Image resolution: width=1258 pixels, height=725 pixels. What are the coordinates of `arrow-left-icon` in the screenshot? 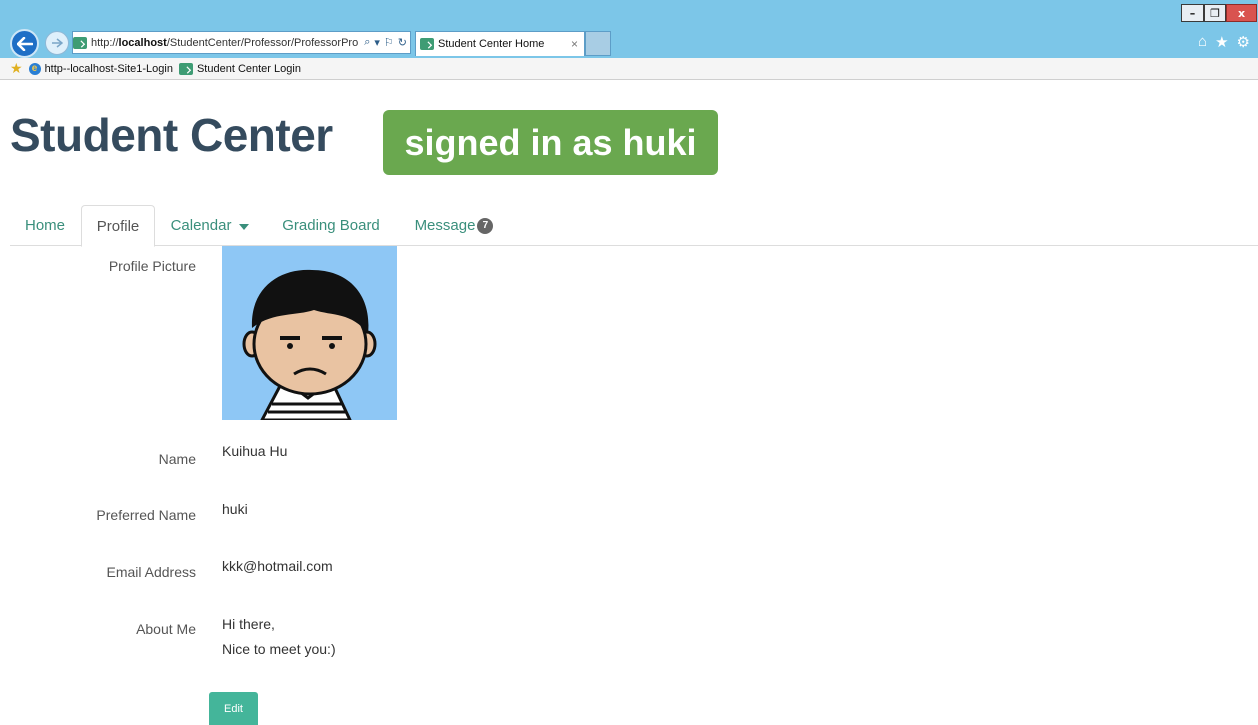 It's located at (24, 43).